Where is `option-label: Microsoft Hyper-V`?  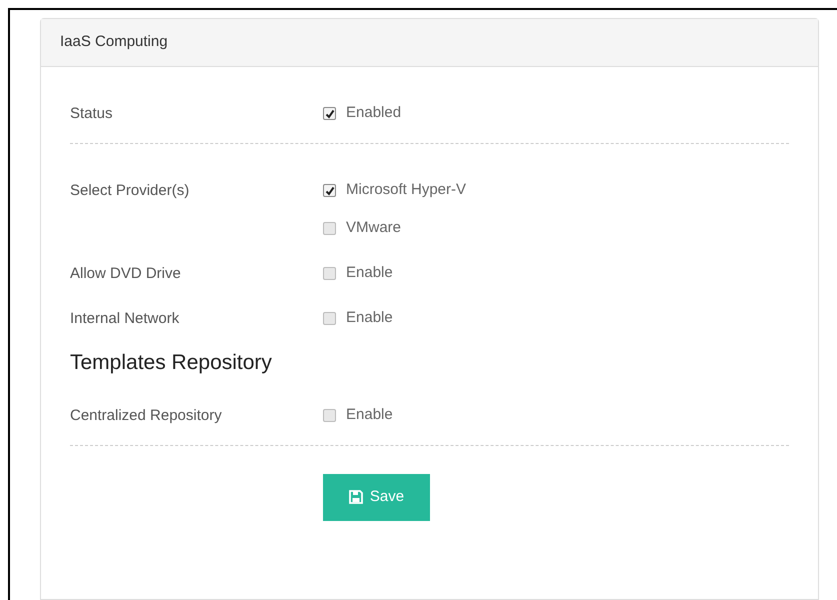
option-label: Microsoft Hyper-V is located at coordinates (406, 190).